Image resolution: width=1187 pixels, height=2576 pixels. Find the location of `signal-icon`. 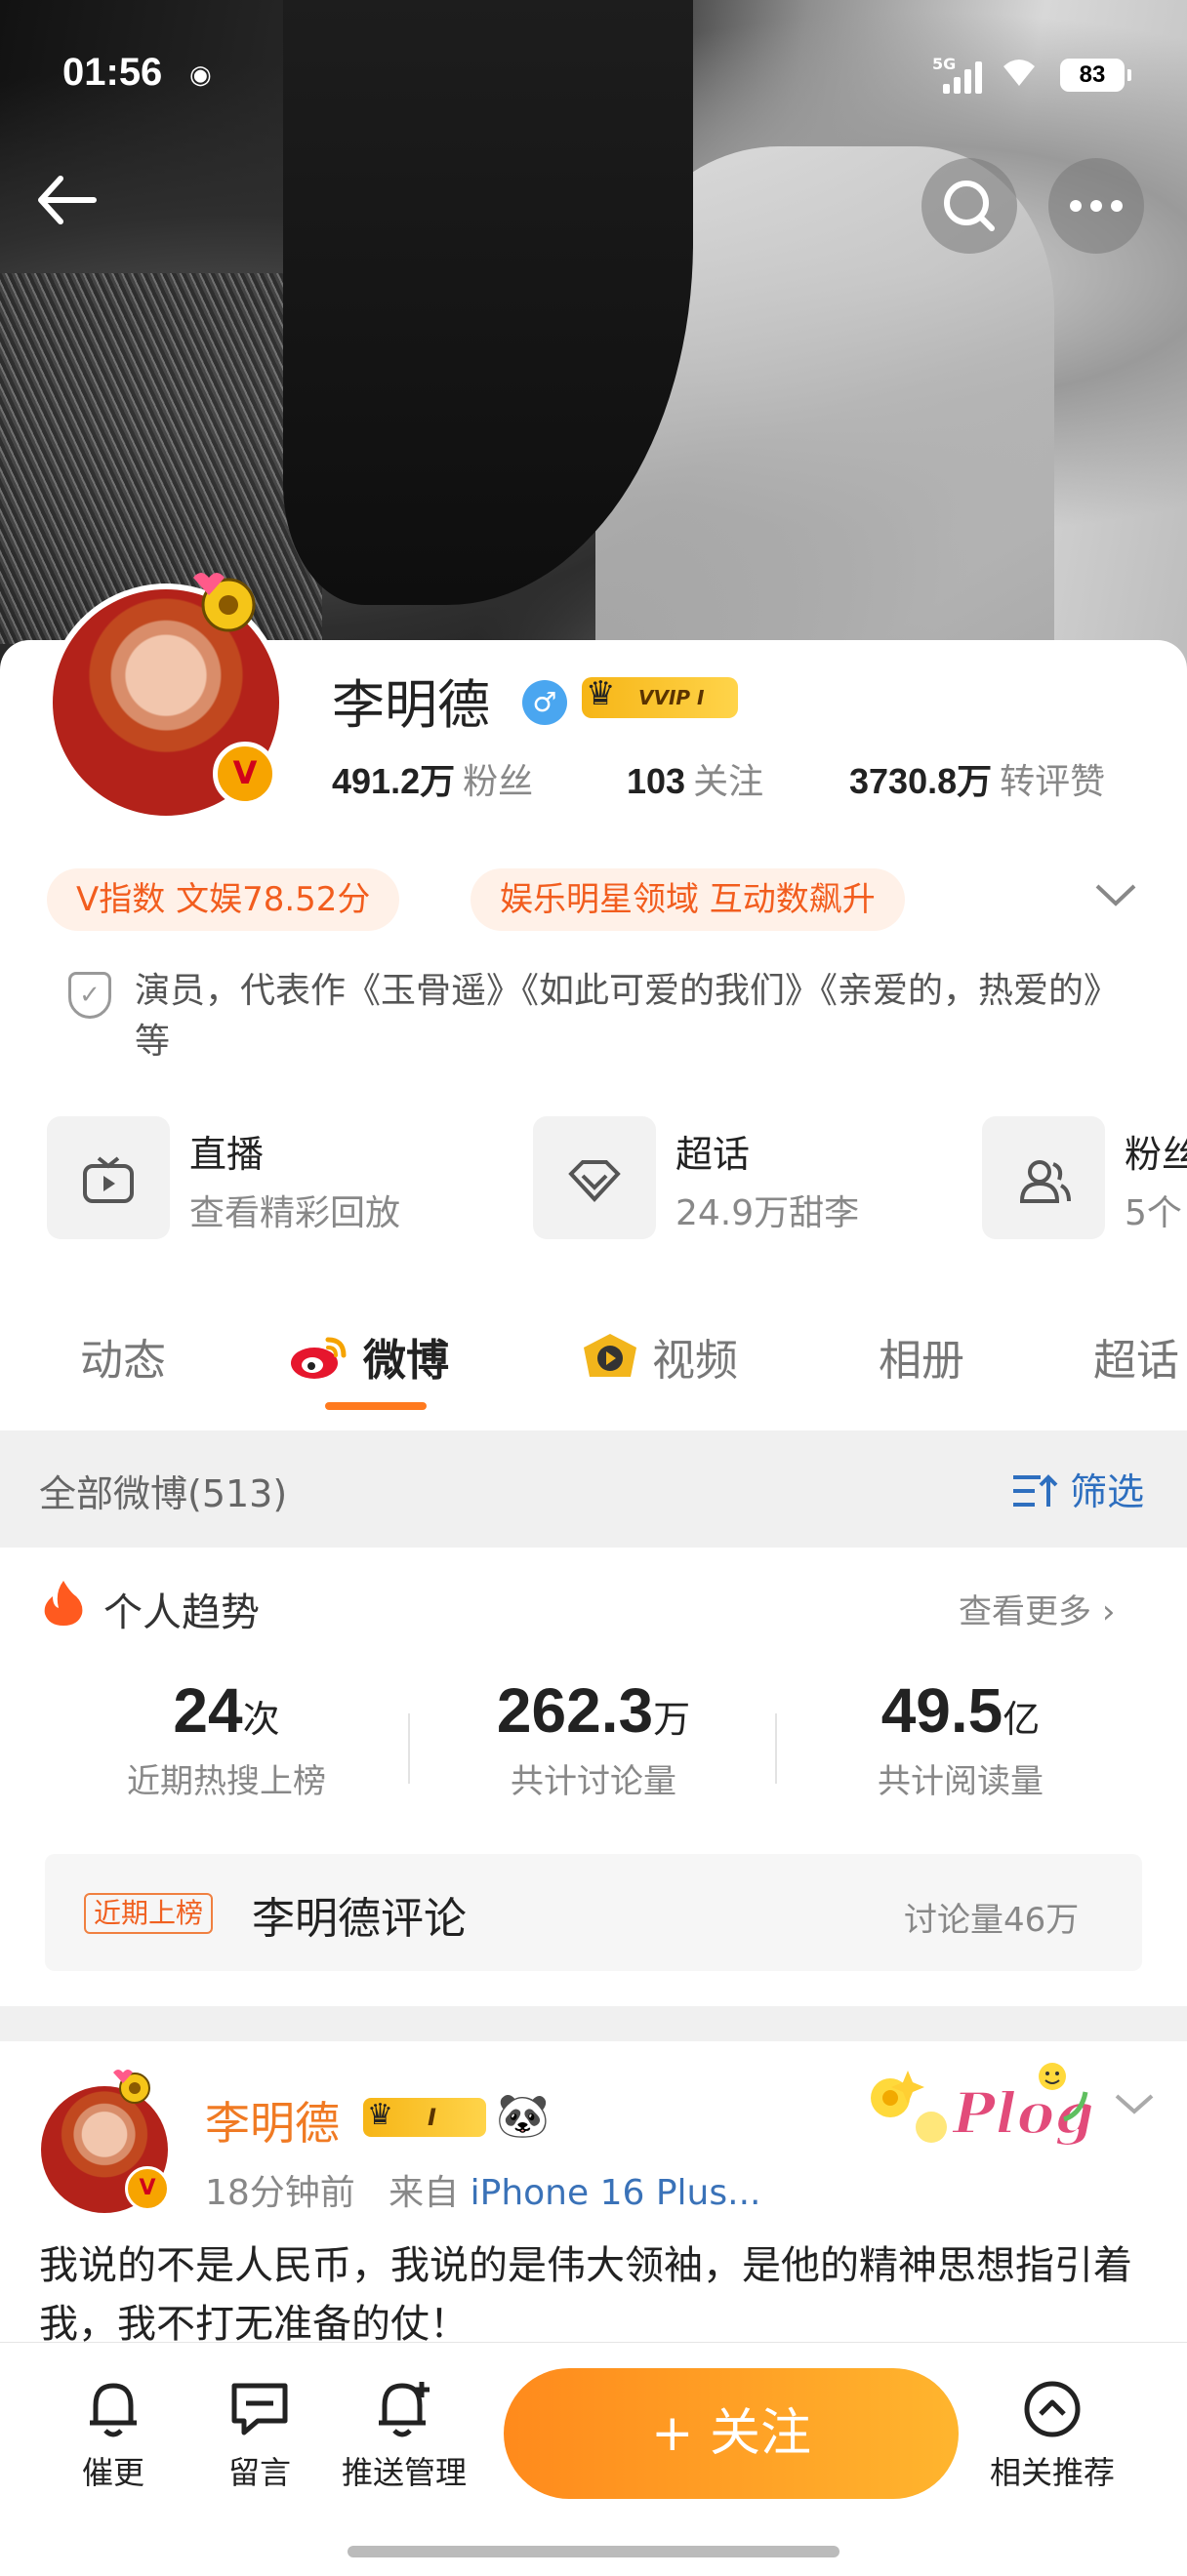

signal-icon is located at coordinates (964, 76).